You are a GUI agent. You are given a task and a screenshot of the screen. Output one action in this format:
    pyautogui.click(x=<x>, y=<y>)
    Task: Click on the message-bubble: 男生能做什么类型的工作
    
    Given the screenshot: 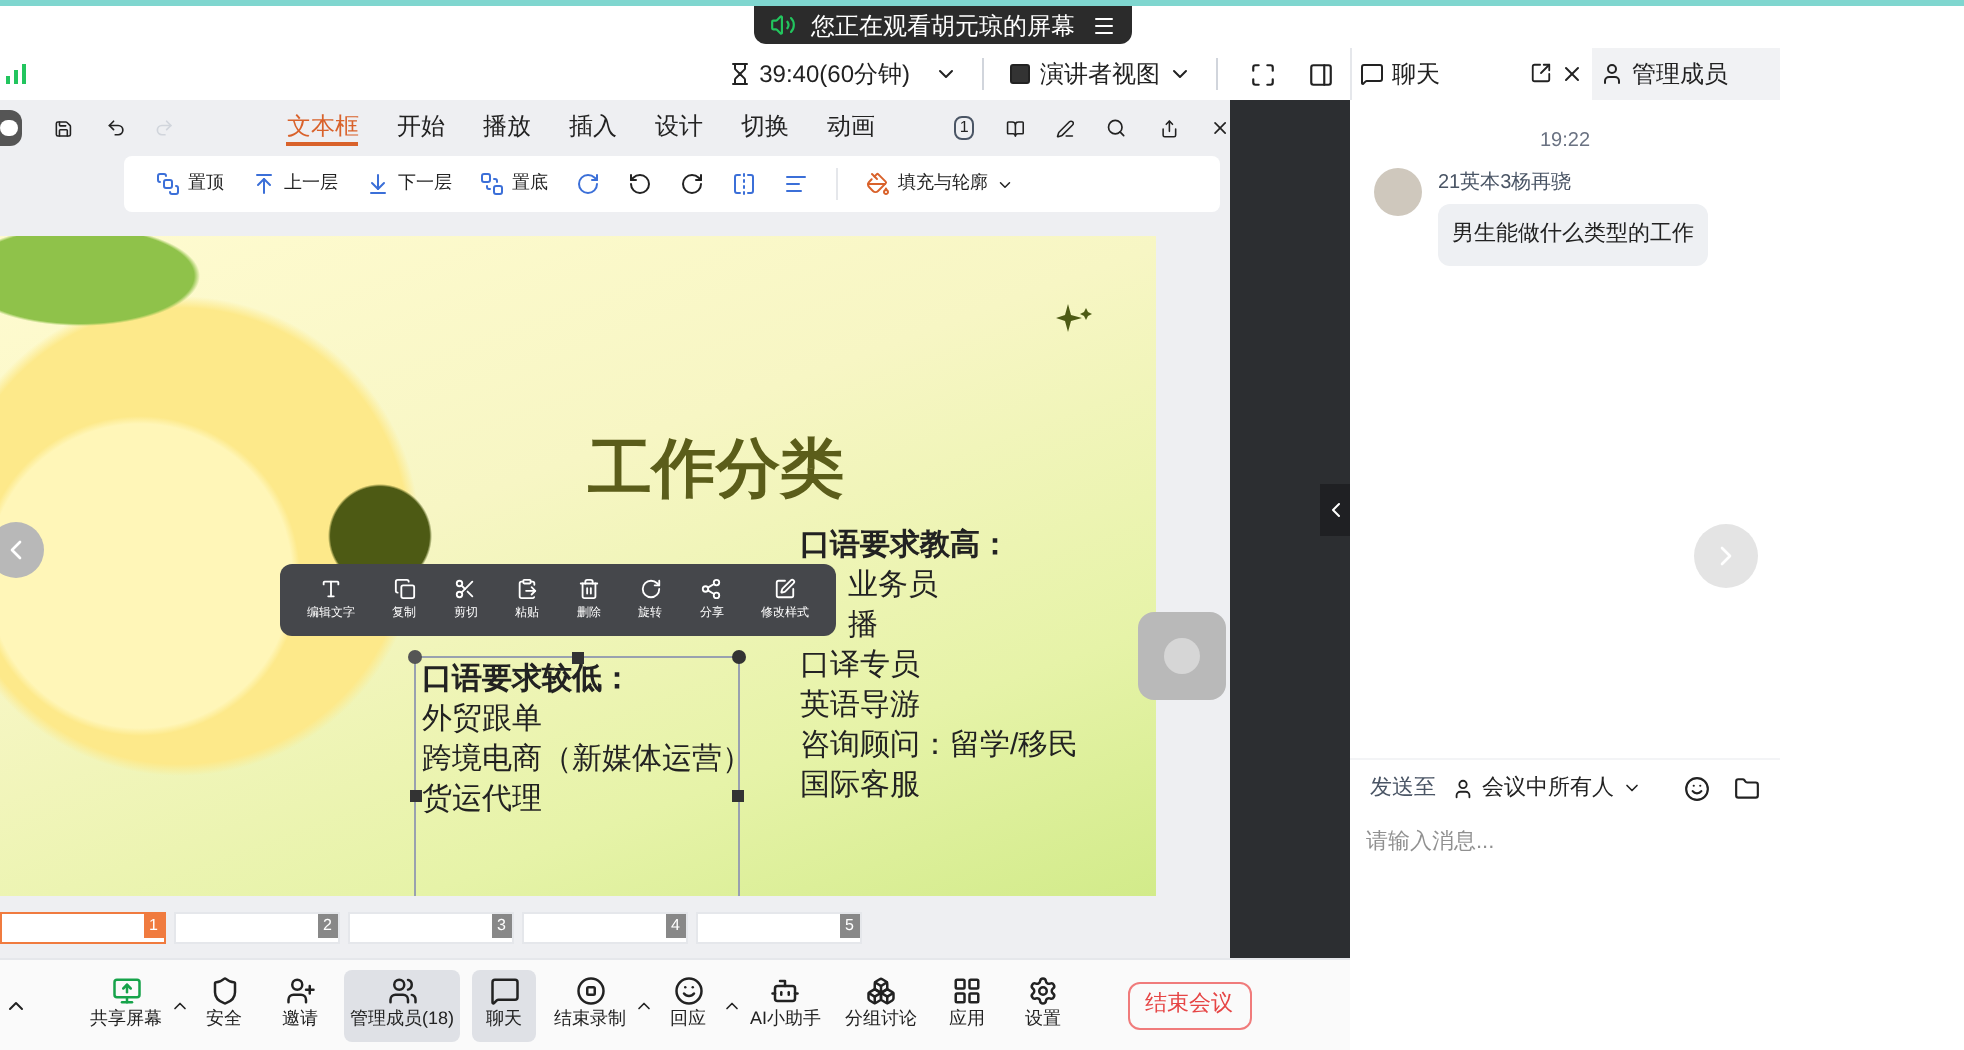 What is the action you would take?
    pyautogui.click(x=1573, y=234)
    